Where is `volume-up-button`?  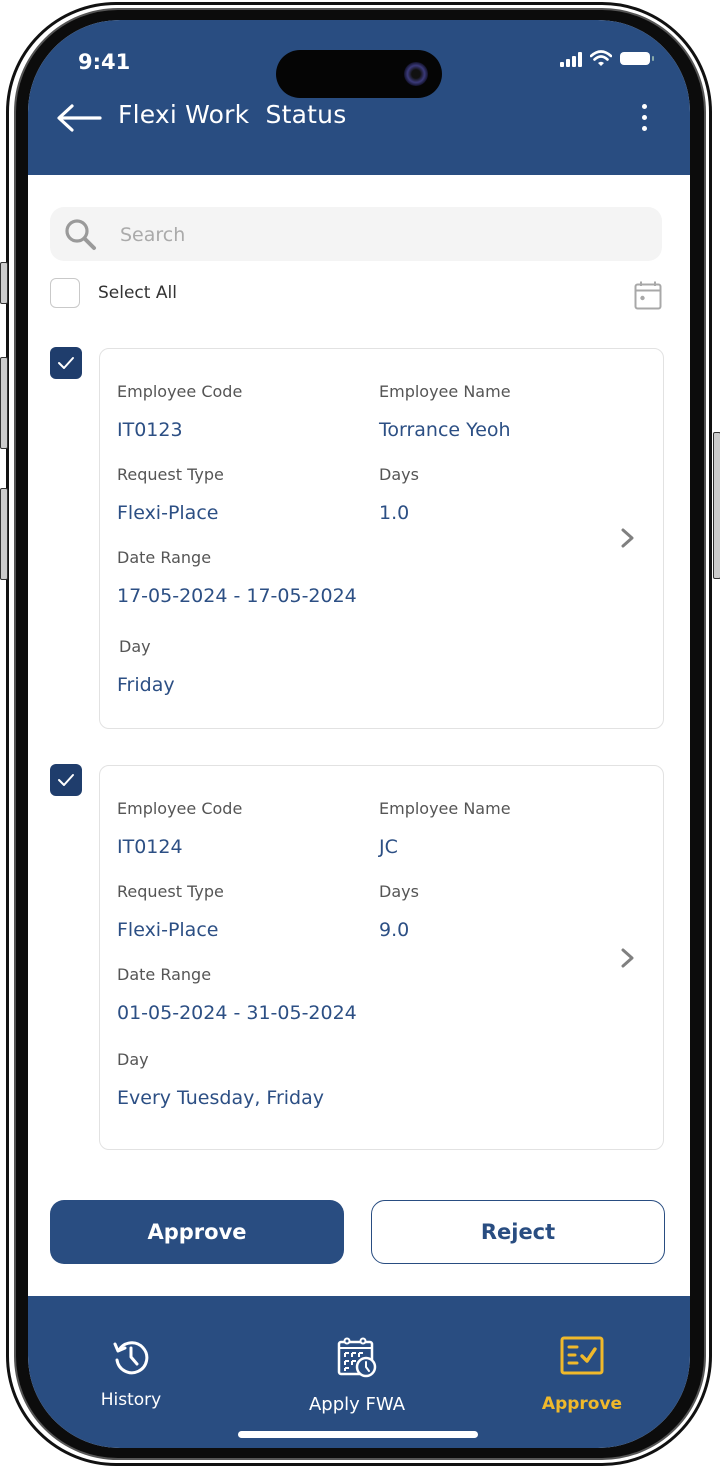
volume-up-button is located at coordinates (4, 403).